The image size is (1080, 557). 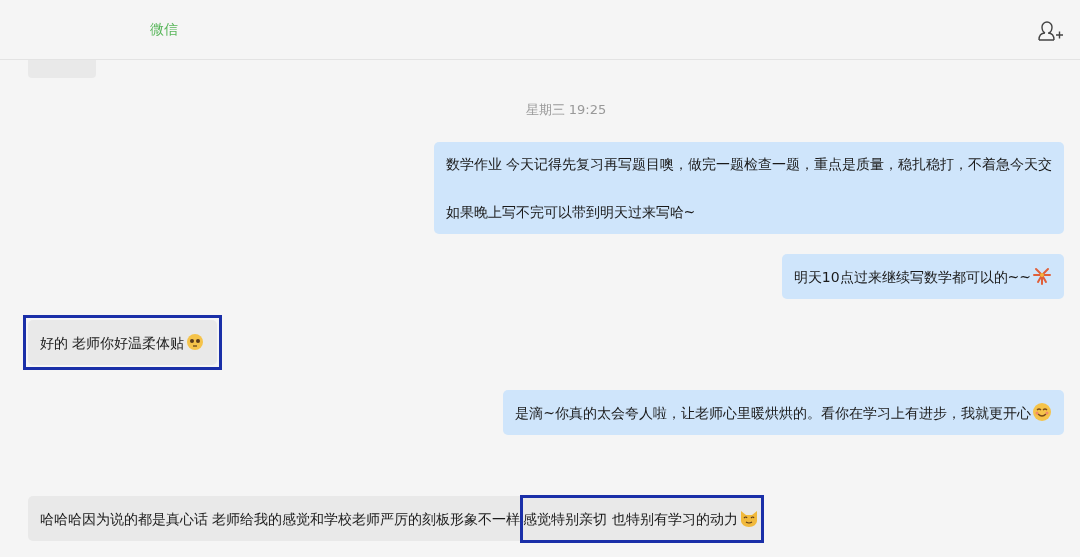 What do you see at coordinates (164, 29) in the screenshot?
I see `app-label: 微信` at bounding box center [164, 29].